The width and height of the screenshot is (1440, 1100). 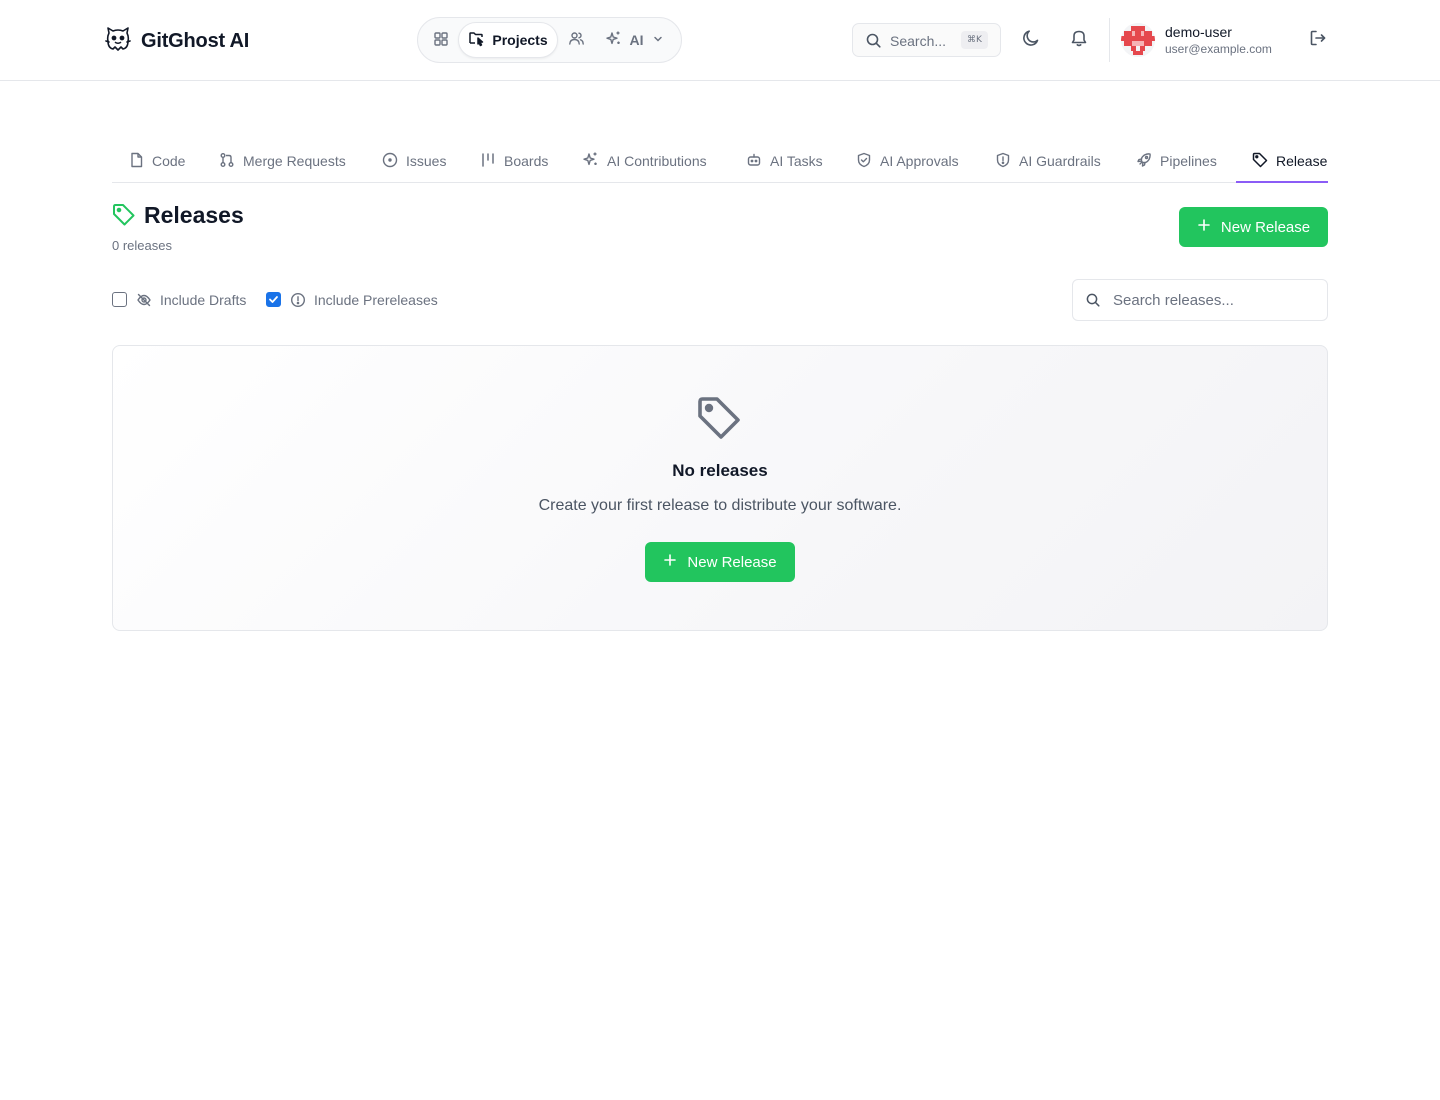 I want to click on nav-users, so click(x=576, y=40).